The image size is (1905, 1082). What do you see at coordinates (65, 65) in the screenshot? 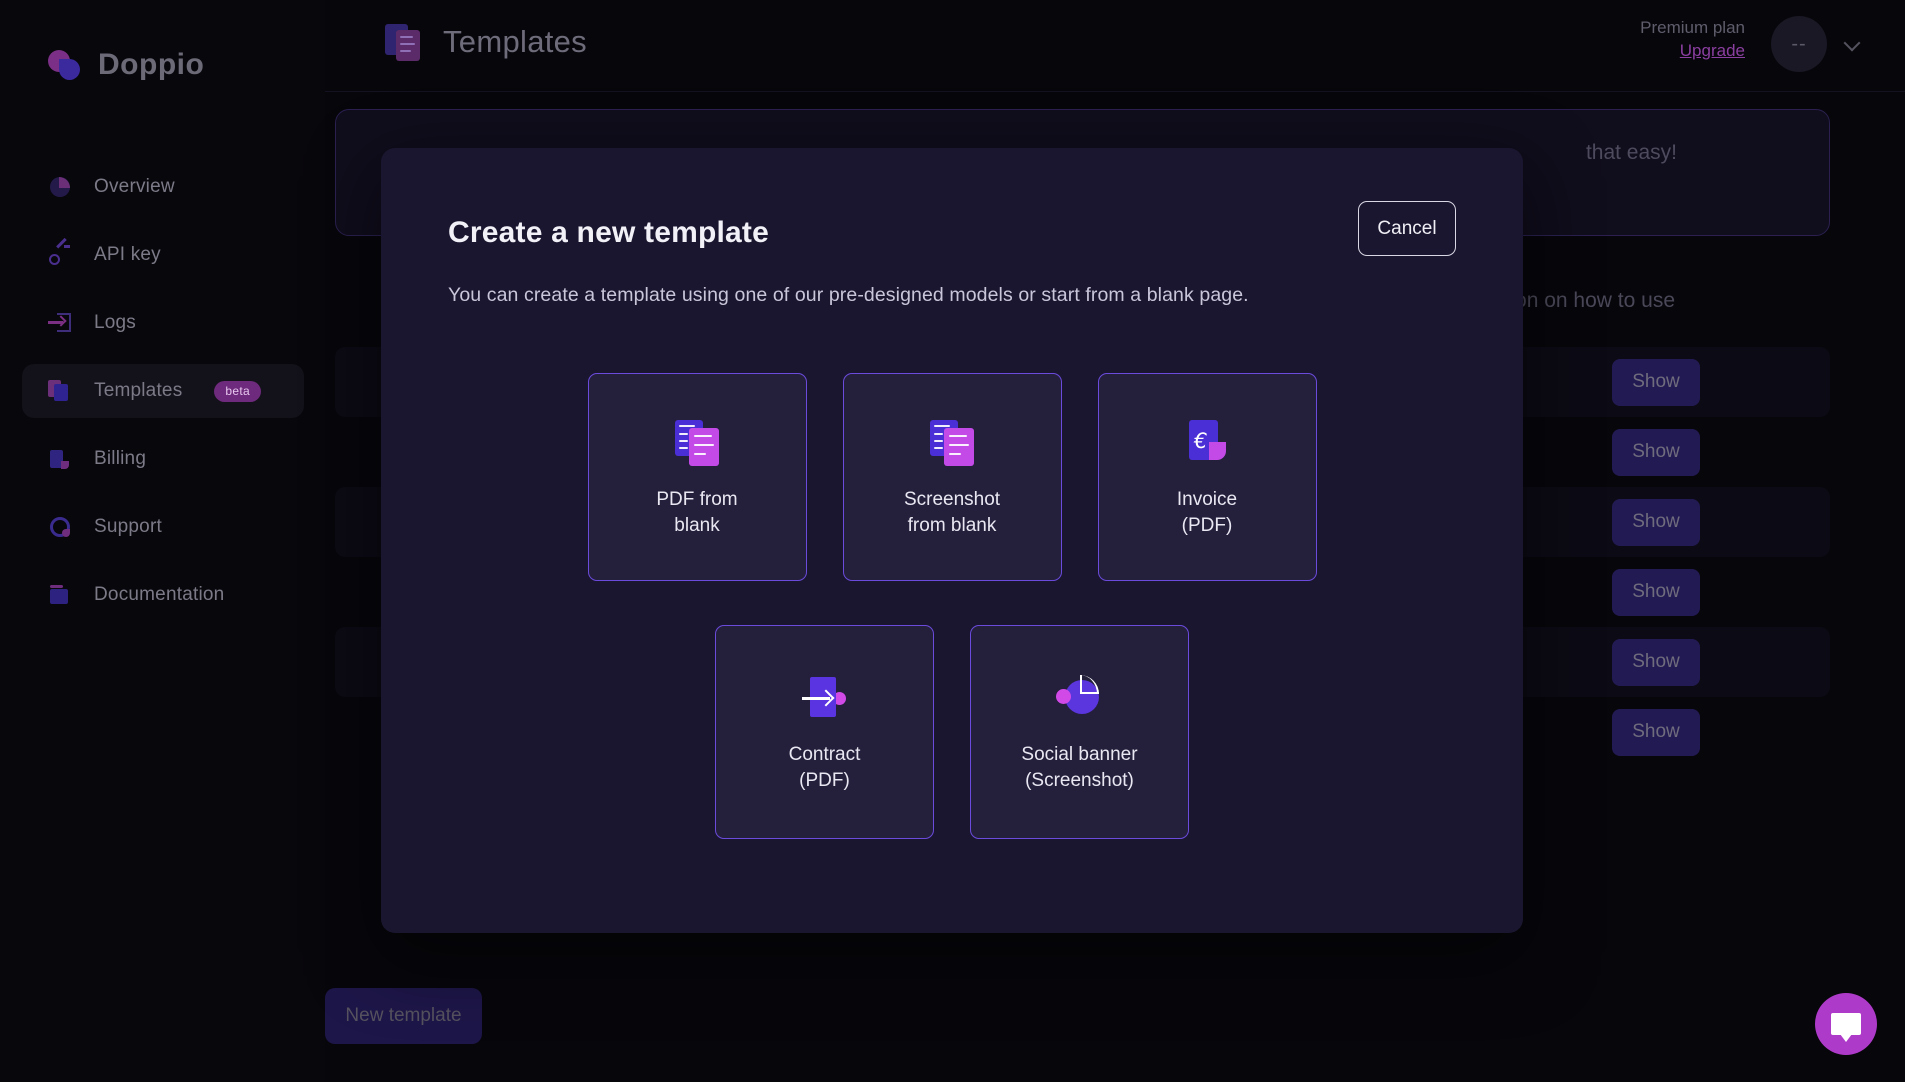
I see `doppio-logo-icon` at bounding box center [65, 65].